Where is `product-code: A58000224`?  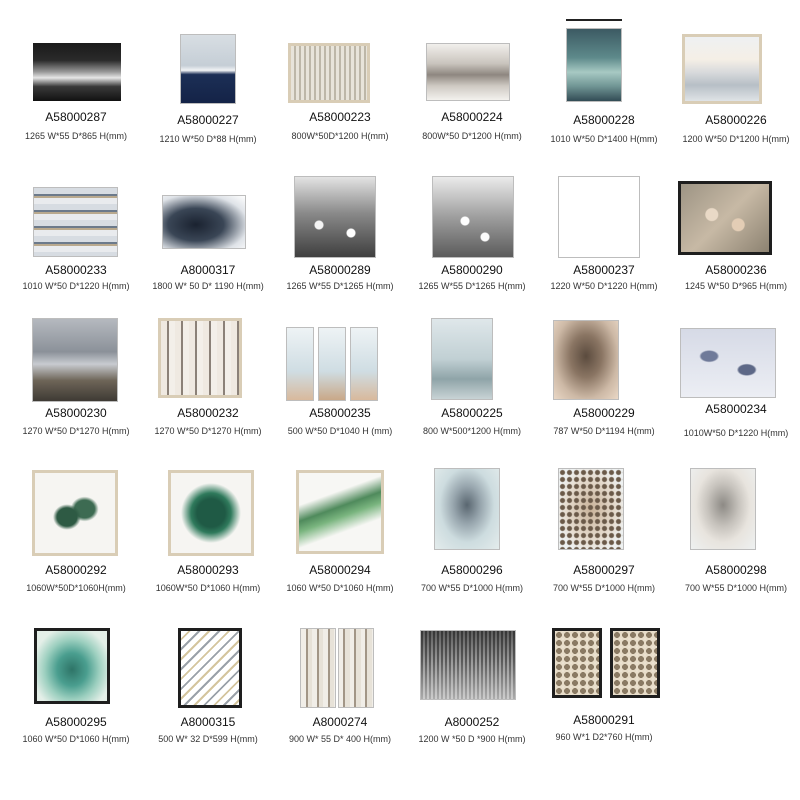 product-code: A58000224 is located at coordinates (472, 117).